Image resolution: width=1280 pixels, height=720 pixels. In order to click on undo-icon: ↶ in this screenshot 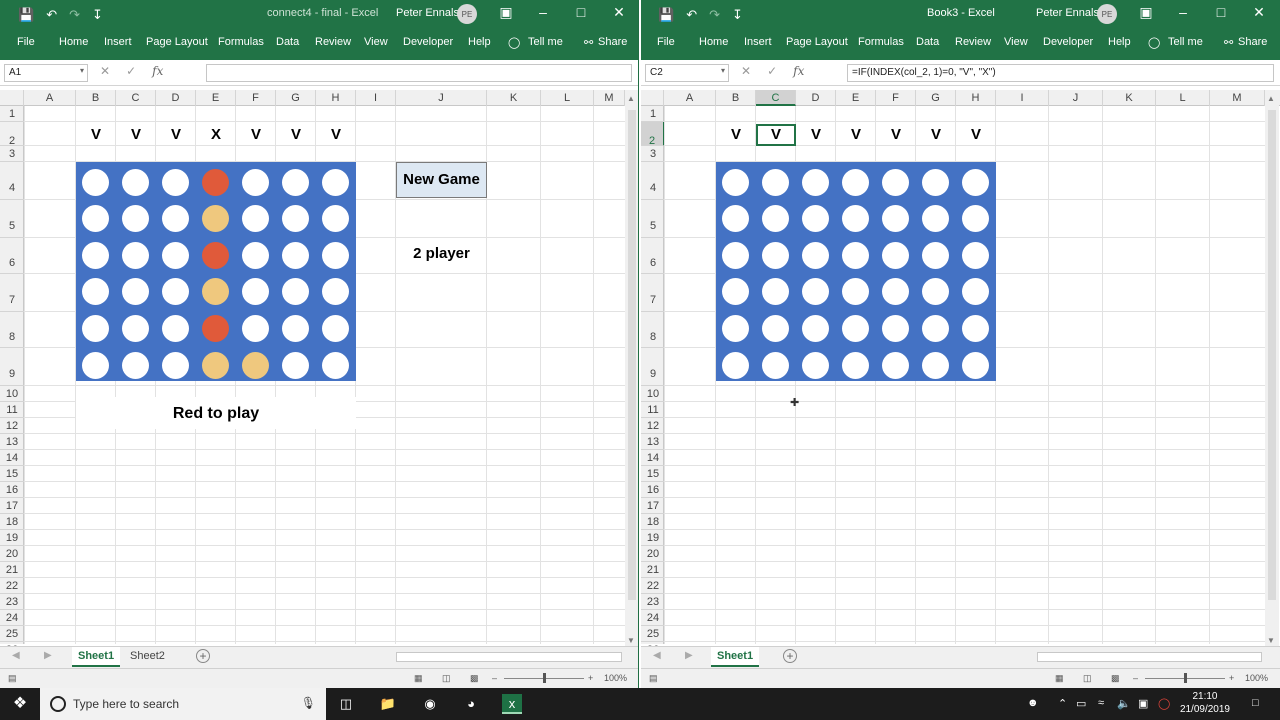, I will do `click(51, 15)`.